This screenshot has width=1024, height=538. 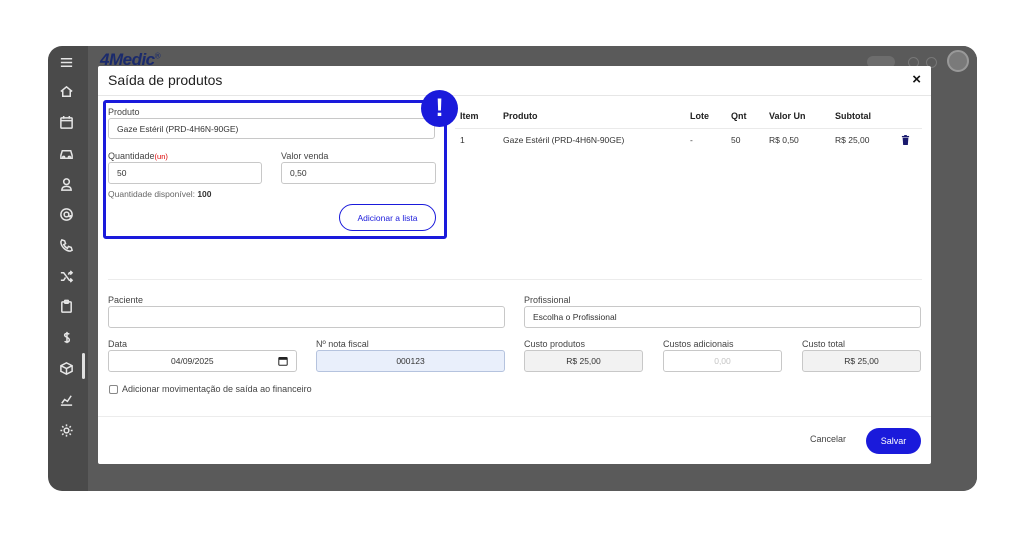 I want to click on custo-total-field: R$ 25,00, so click(x=861, y=361).